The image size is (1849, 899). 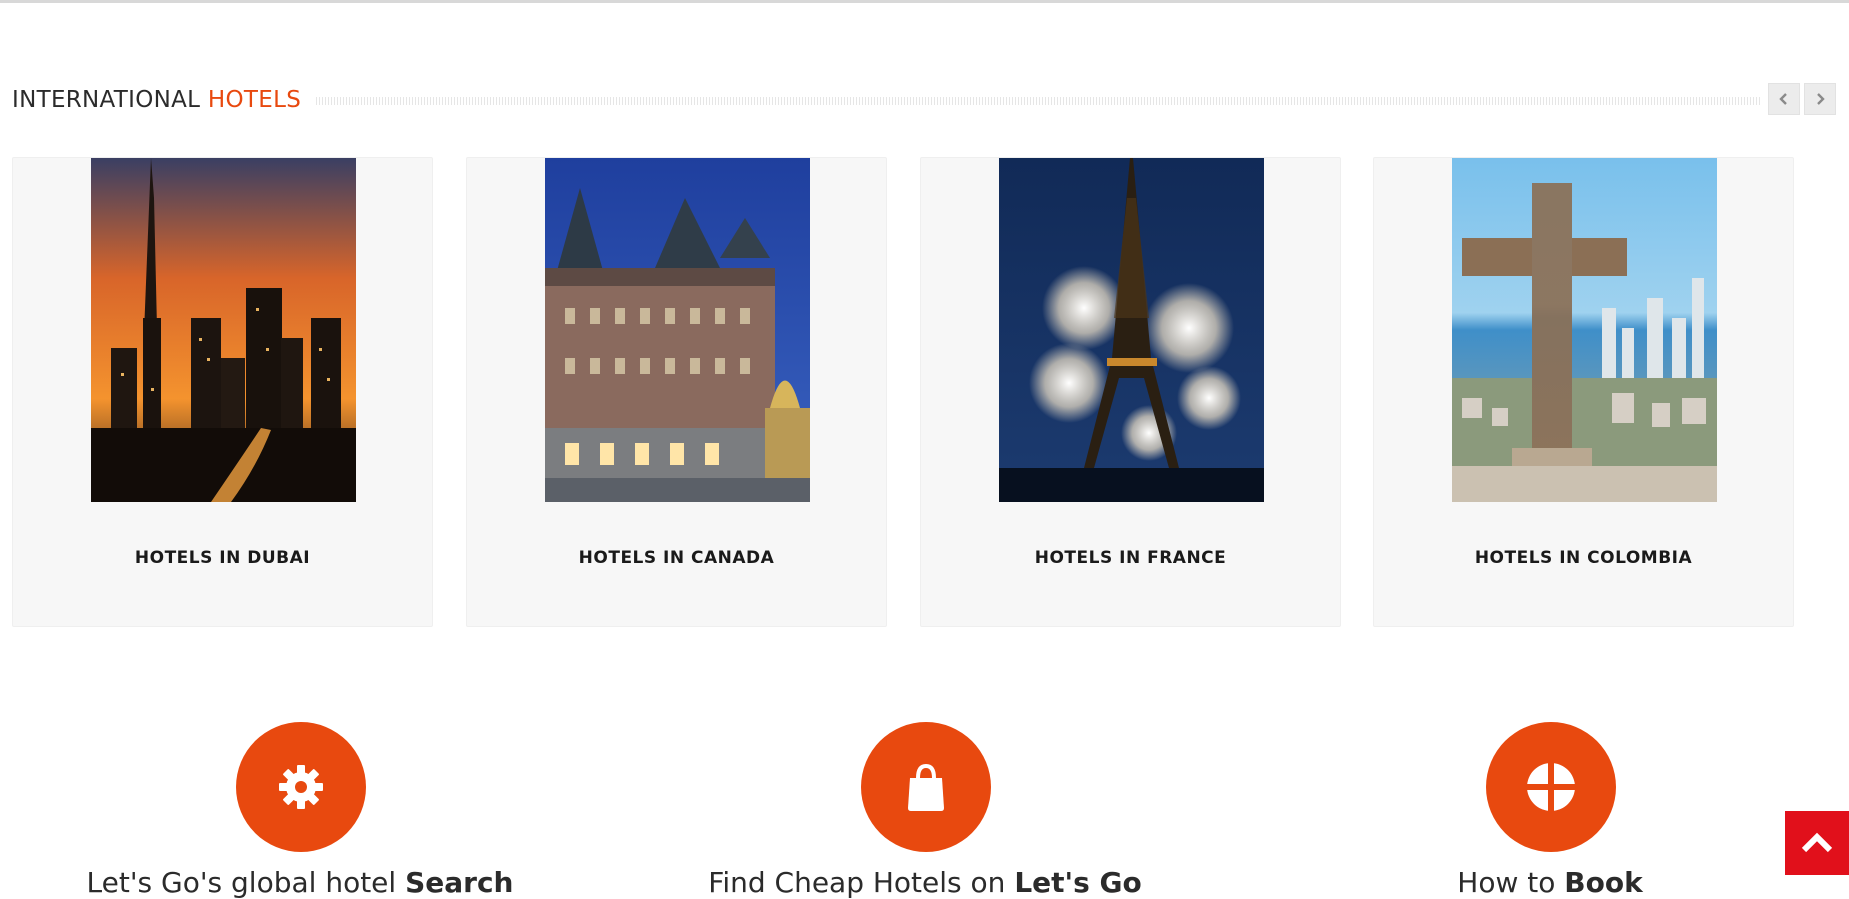 I want to click on scroll-to-top-button, so click(x=1817, y=843).